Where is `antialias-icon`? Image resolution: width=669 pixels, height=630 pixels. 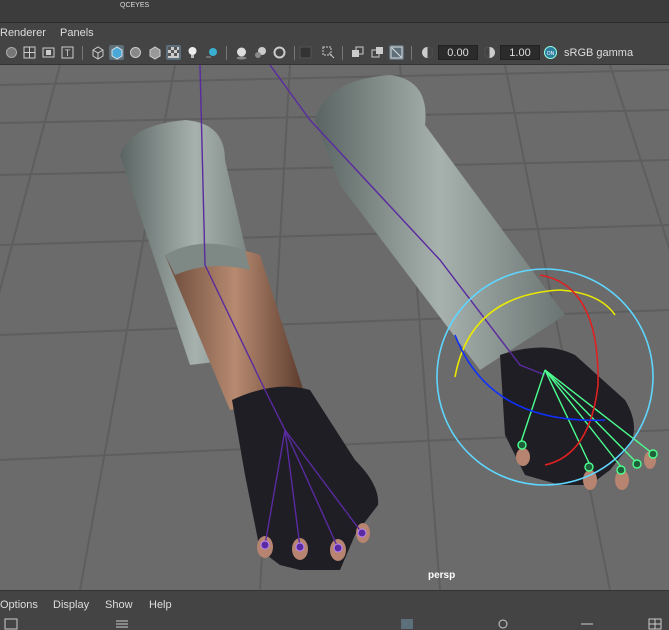 antialias-icon is located at coordinates (279, 52).